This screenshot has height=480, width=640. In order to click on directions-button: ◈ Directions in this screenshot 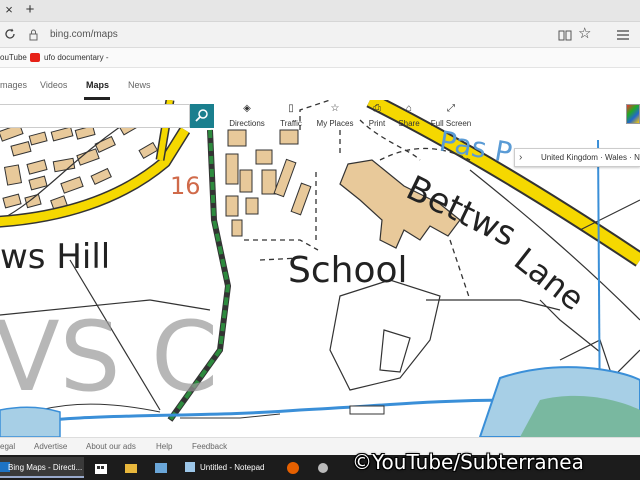, I will do `click(247, 115)`.